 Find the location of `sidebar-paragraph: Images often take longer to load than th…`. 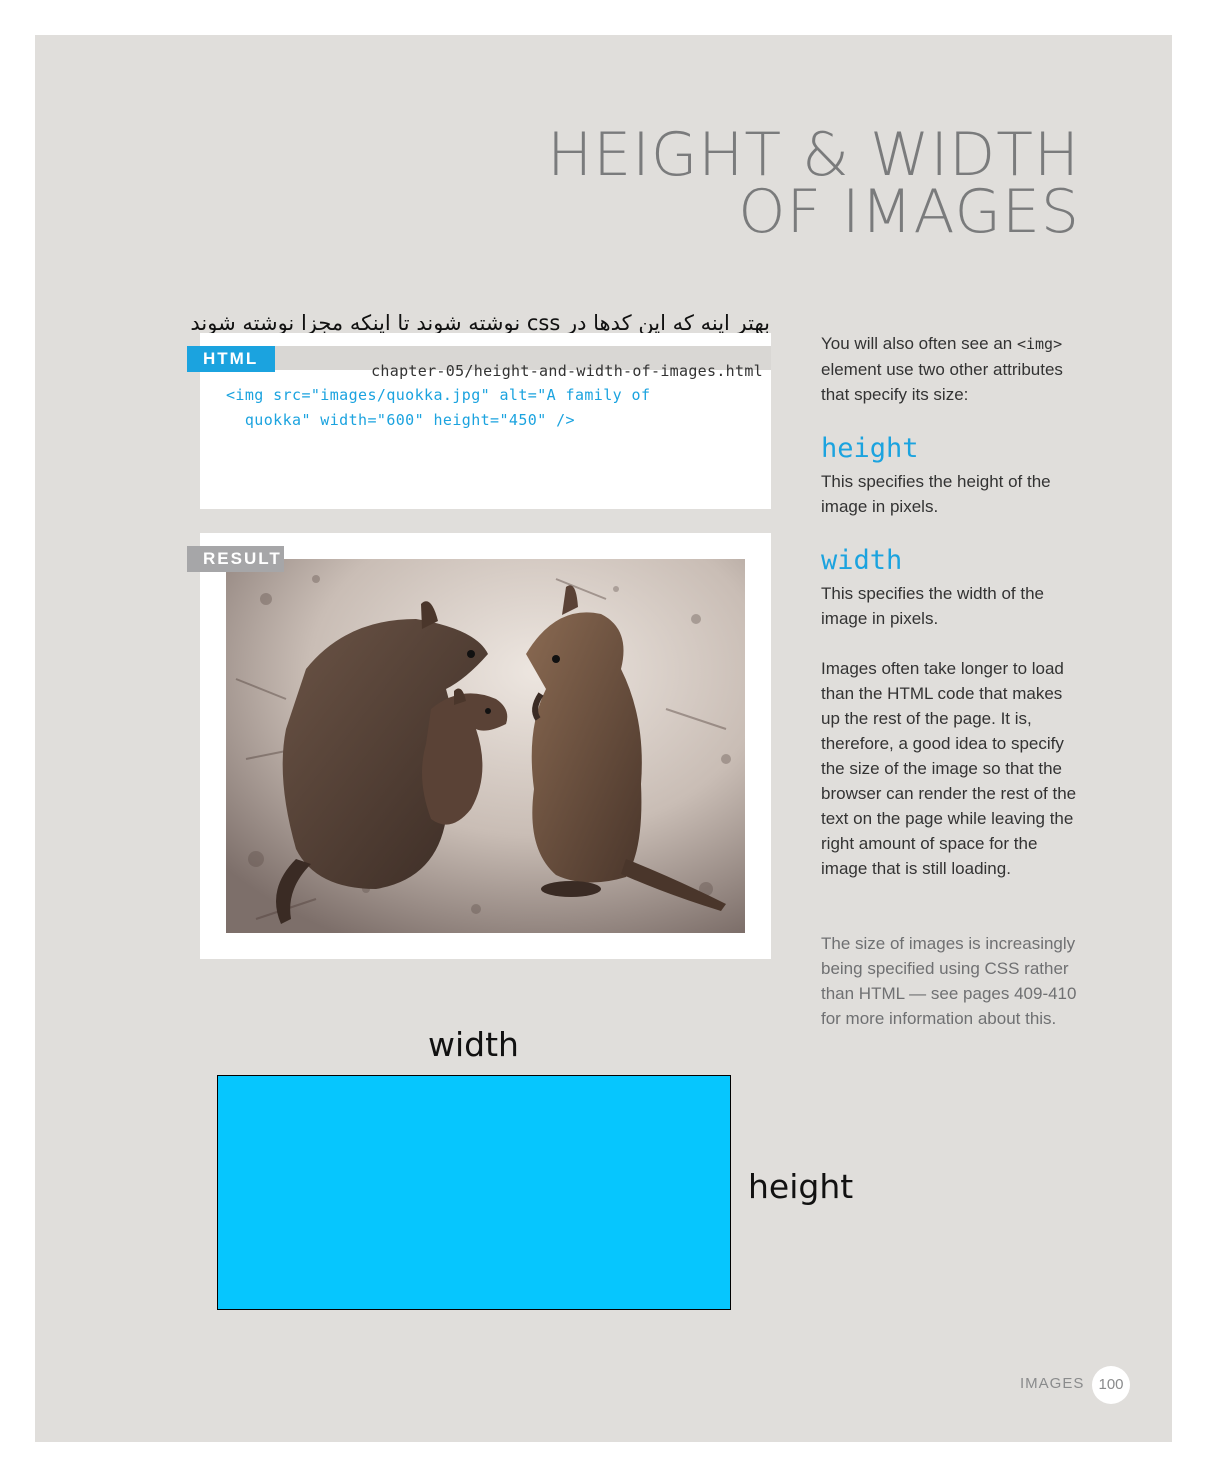

sidebar-paragraph: Images often take longer to load than th… is located at coordinates (949, 768).